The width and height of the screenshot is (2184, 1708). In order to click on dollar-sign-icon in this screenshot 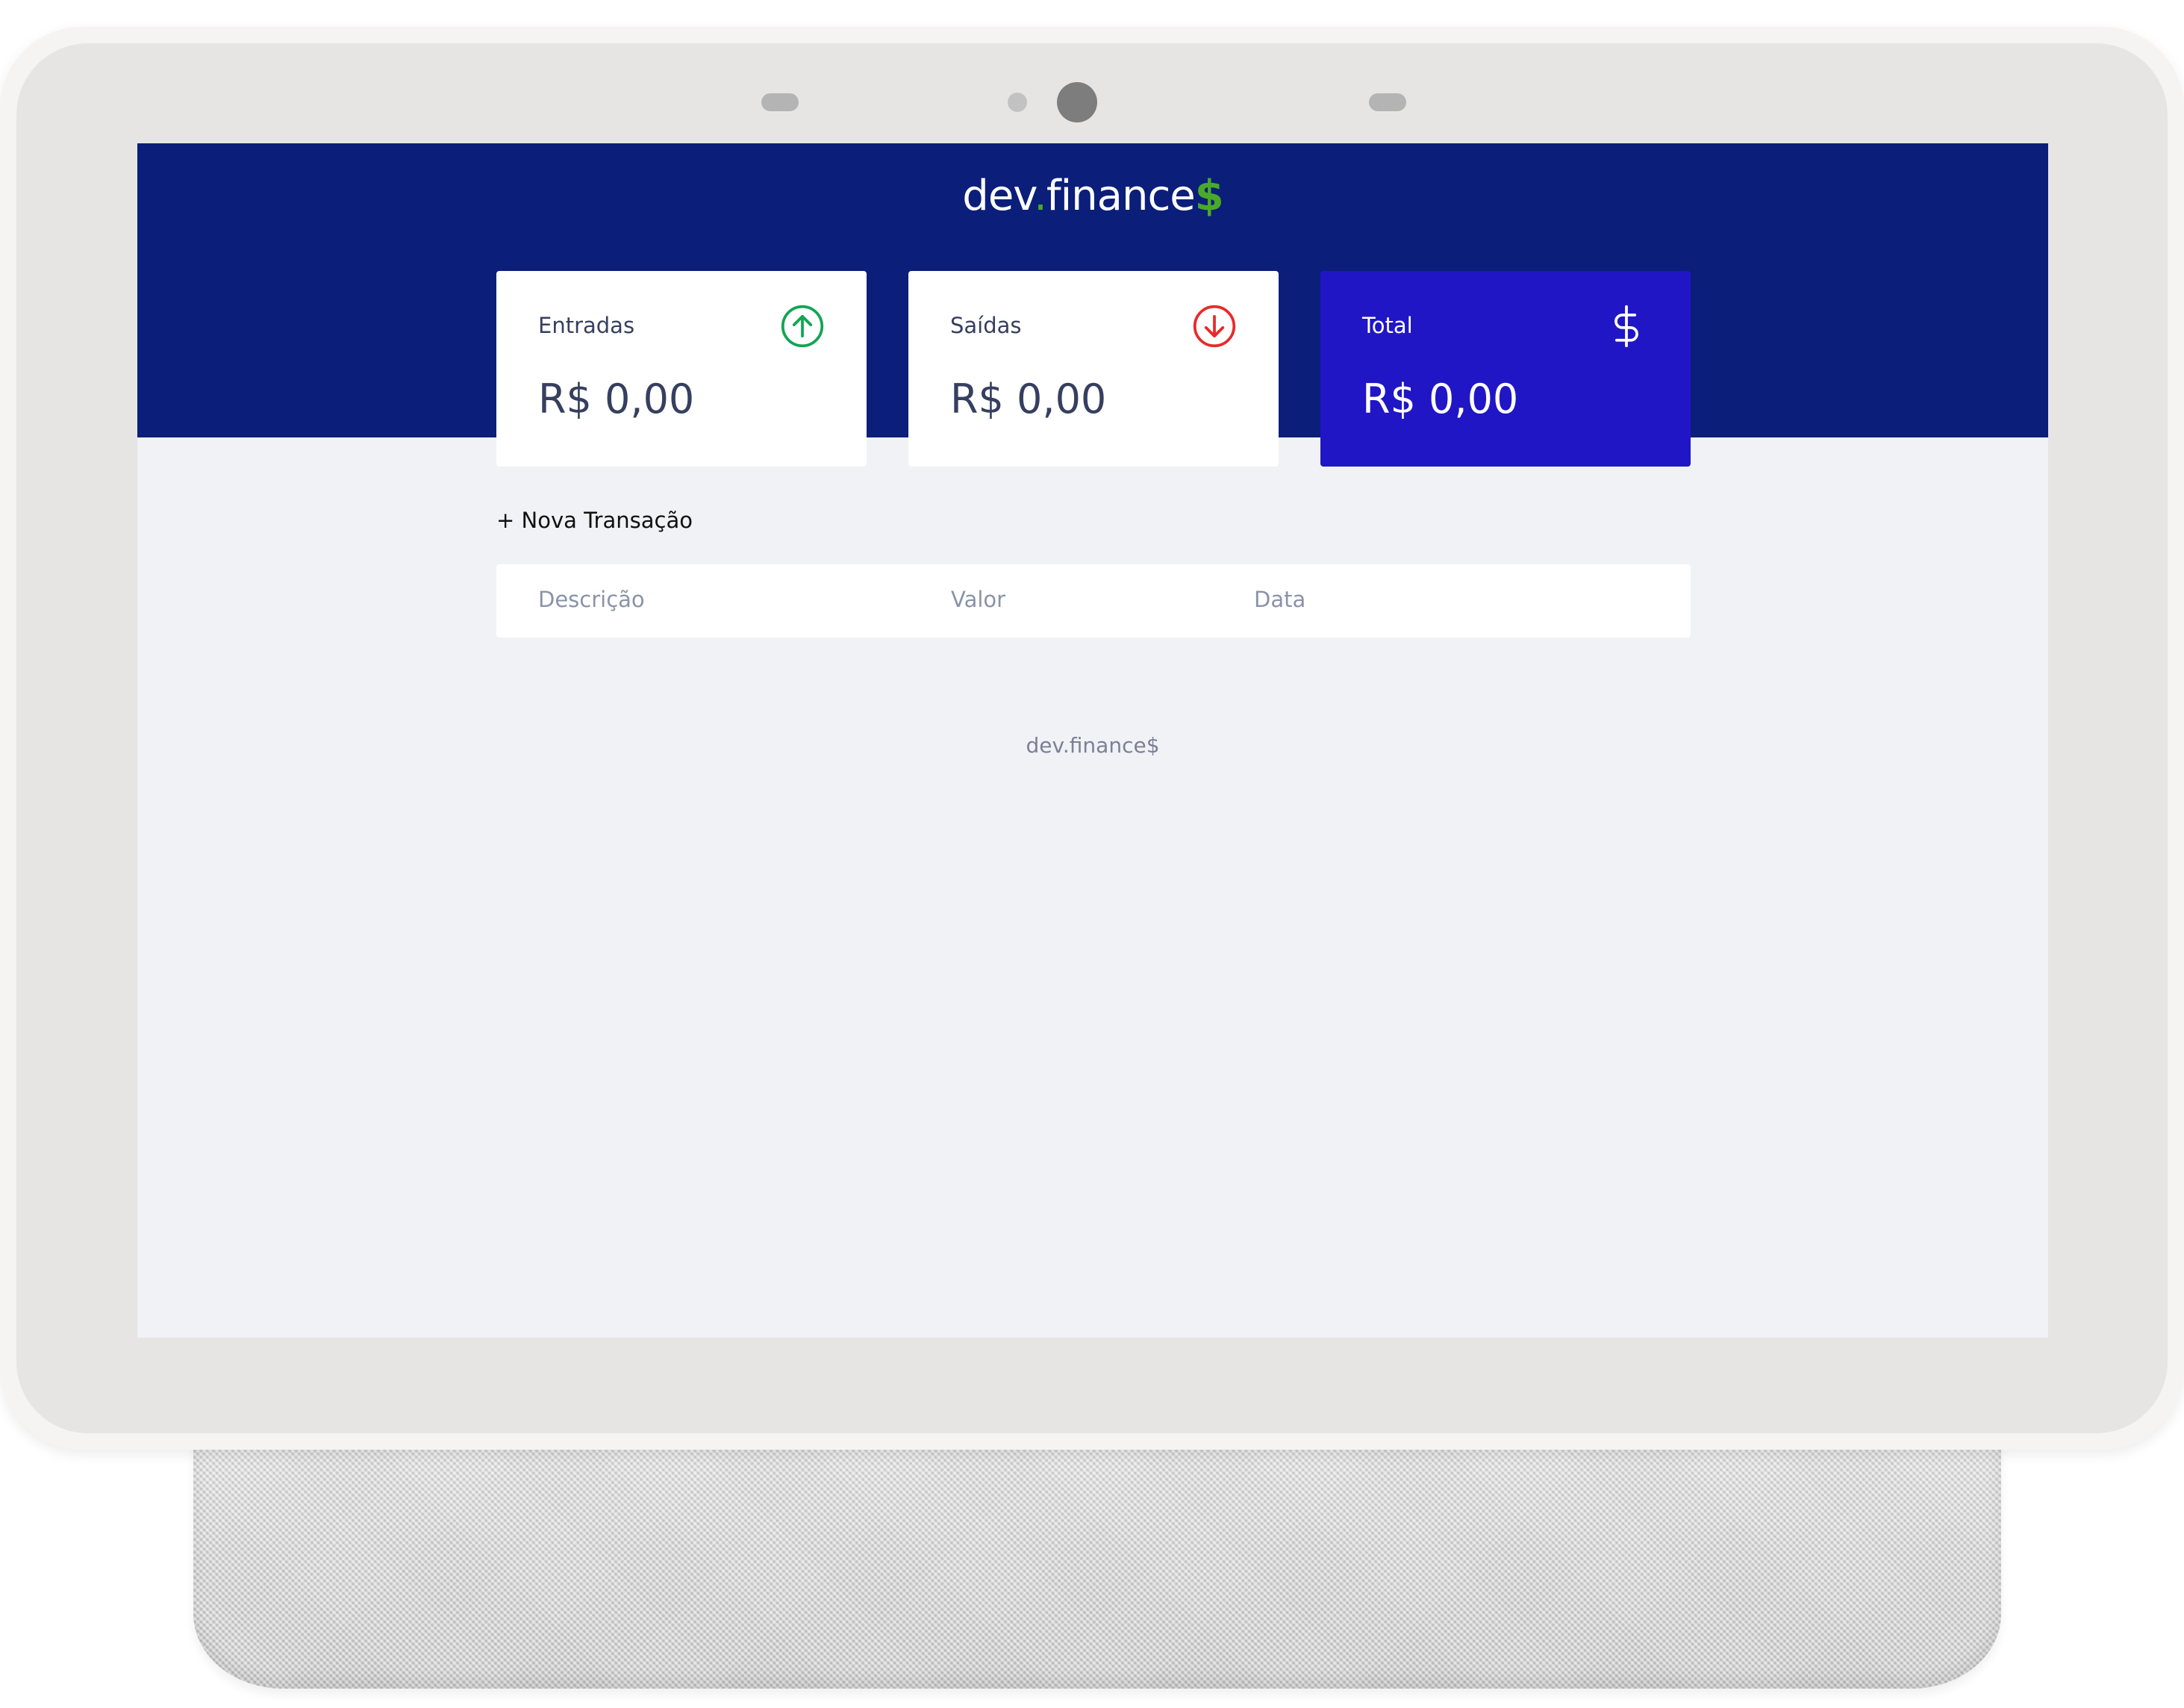, I will do `click(1626, 326)`.